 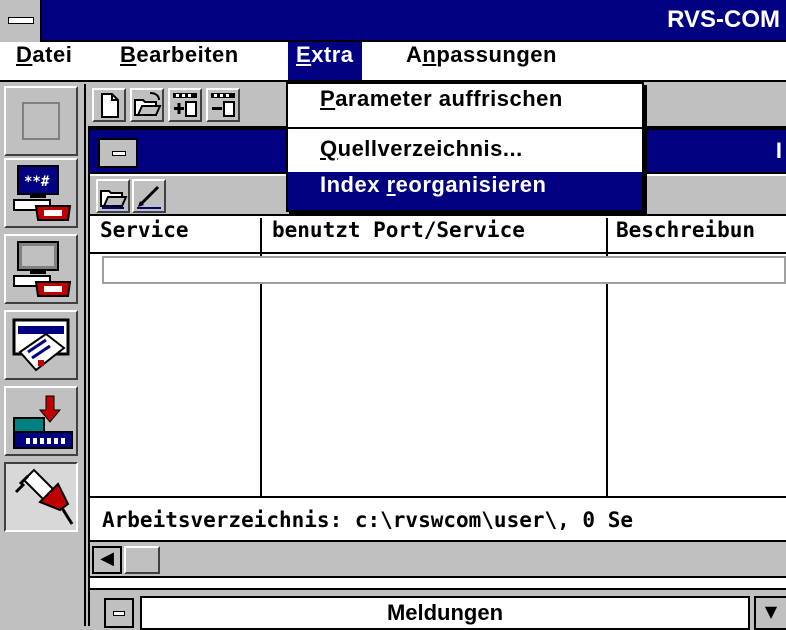 I want to click on menu-separator, so click(x=465, y=128).